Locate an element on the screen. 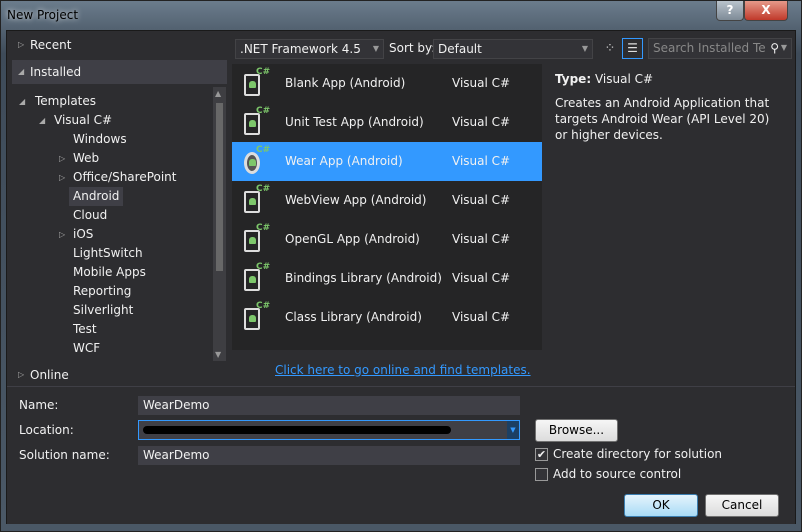 The image size is (802, 532). search-placeholder: Search Installed Te is located at coordinates (709, 48).